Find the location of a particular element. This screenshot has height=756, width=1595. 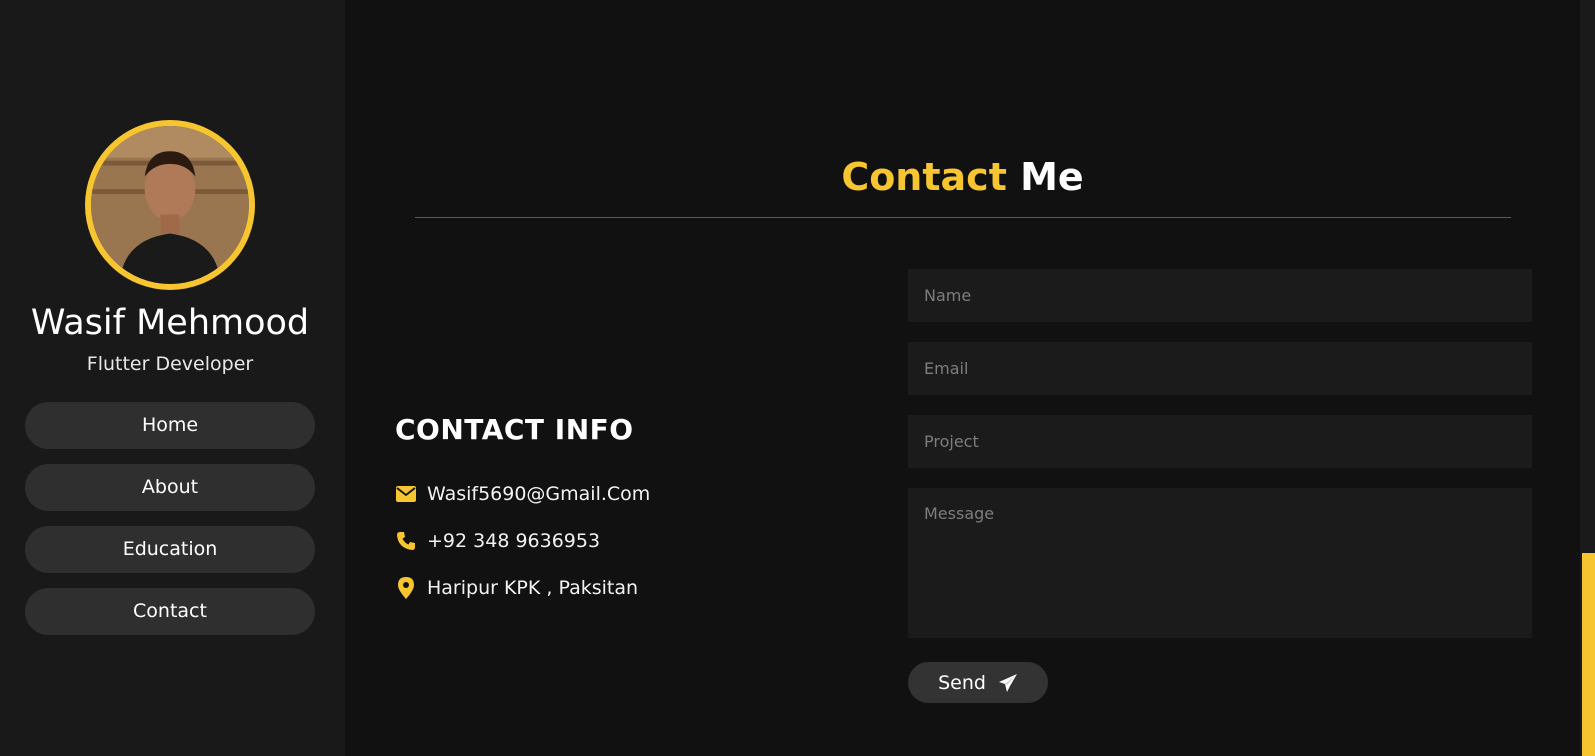

phone-icon is located at coordinates (406, 541).